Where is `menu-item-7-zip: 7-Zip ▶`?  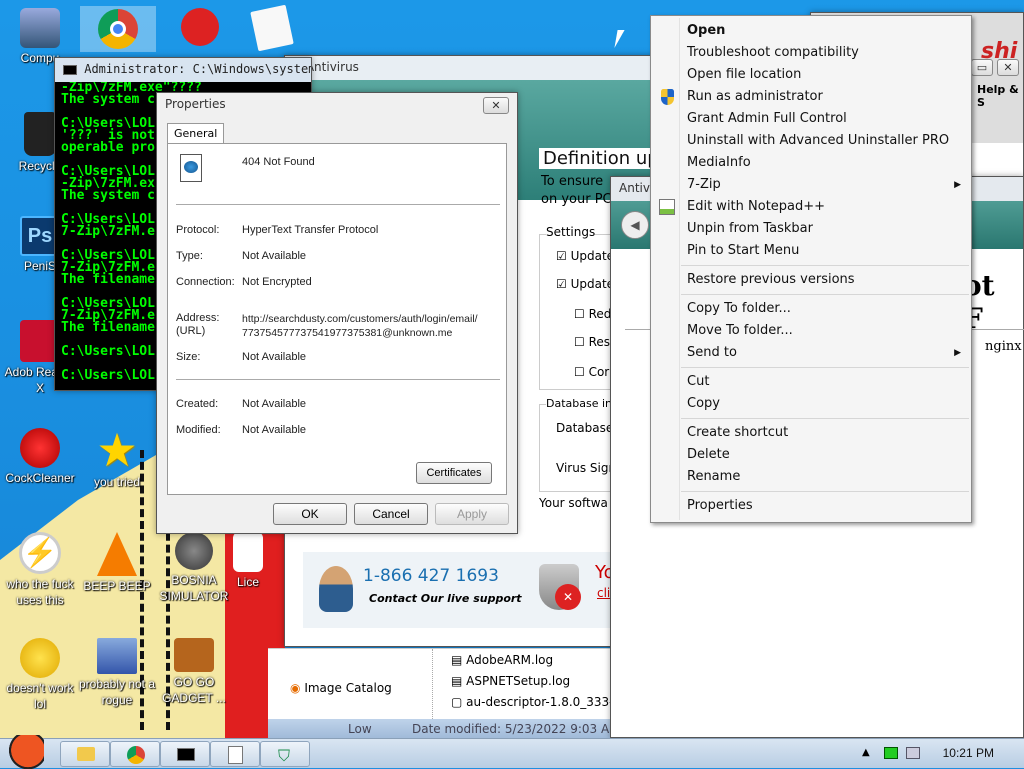 menu-item-7-zip: 7-Zip ▶ is located at coordinates (811, 185).